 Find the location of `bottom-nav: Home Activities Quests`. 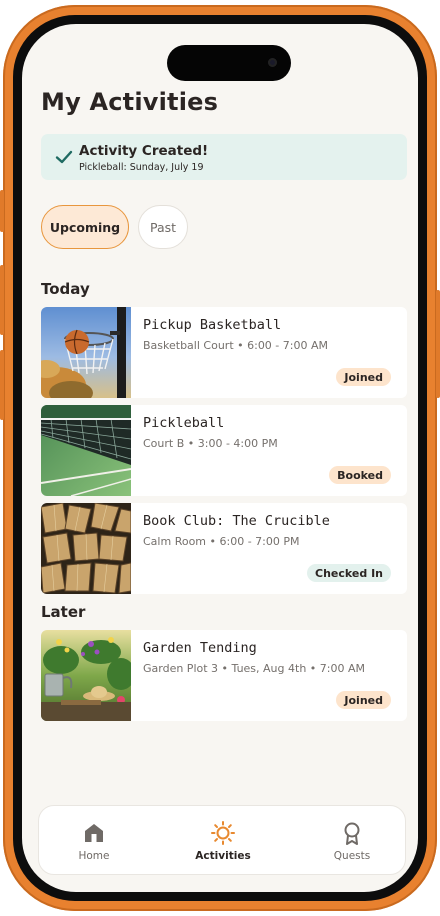

bottom-nav: Home Activities Quests is located at coordinates (222, 840).